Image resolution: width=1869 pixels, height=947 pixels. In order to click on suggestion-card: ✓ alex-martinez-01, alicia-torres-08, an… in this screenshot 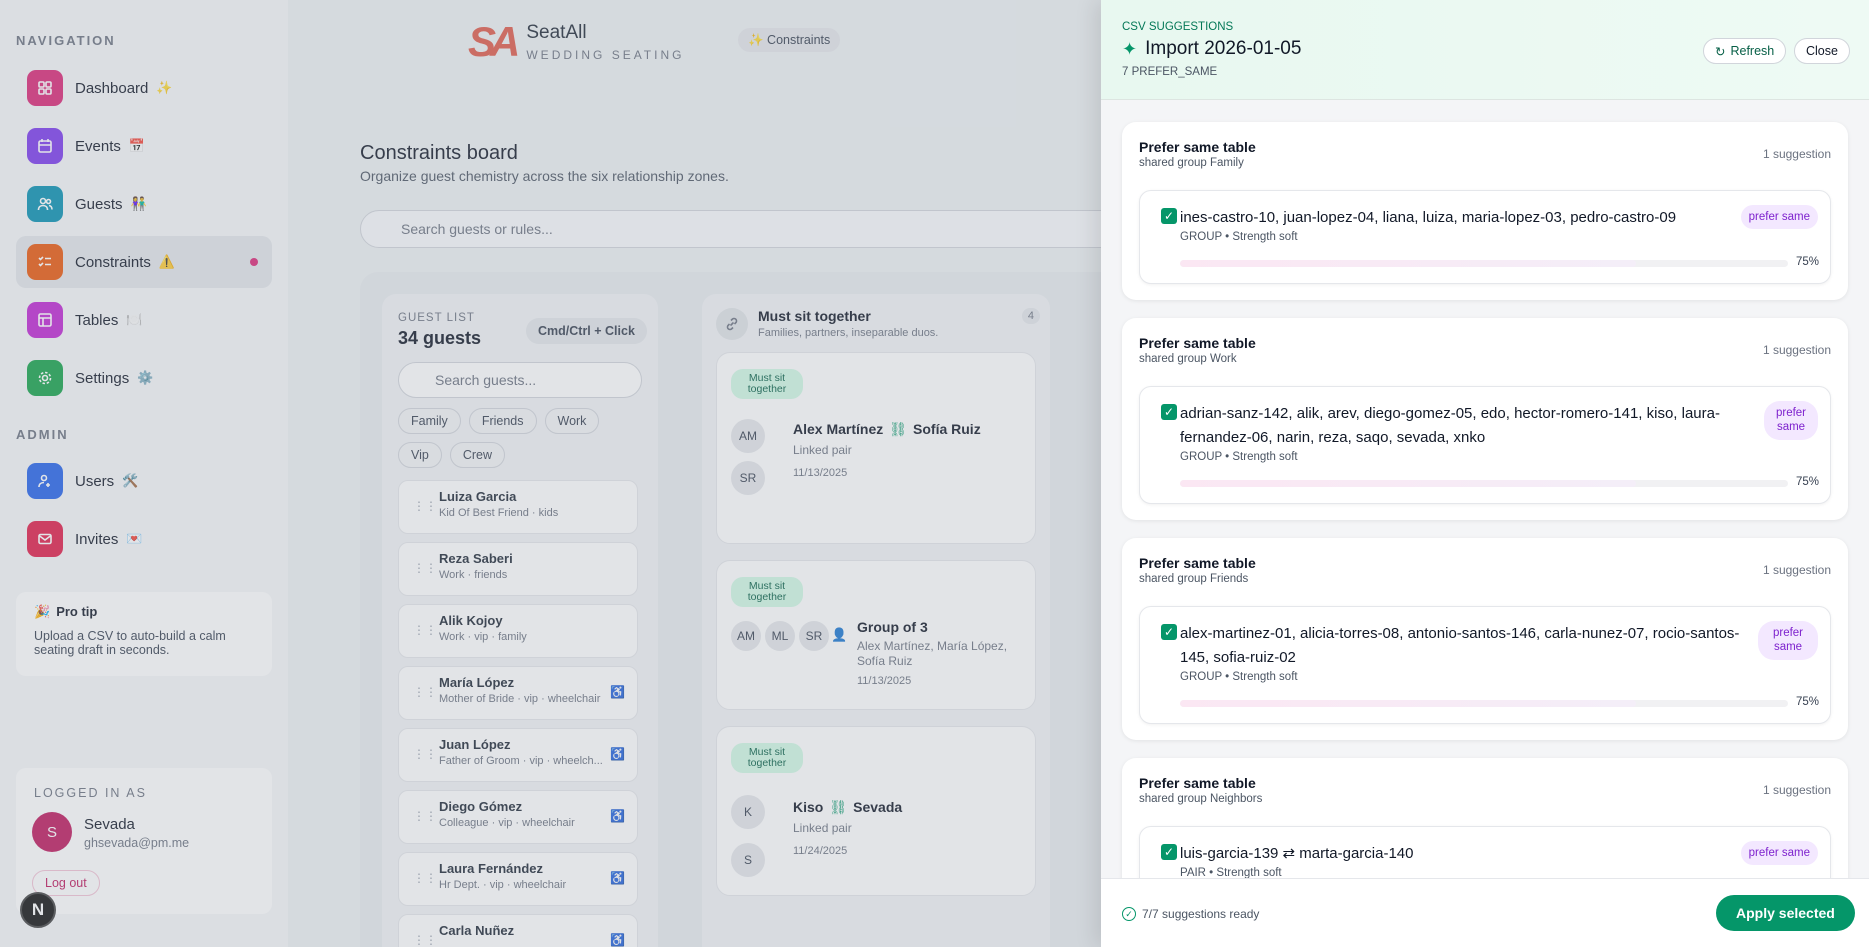, I will do `click(1485, 665)`.